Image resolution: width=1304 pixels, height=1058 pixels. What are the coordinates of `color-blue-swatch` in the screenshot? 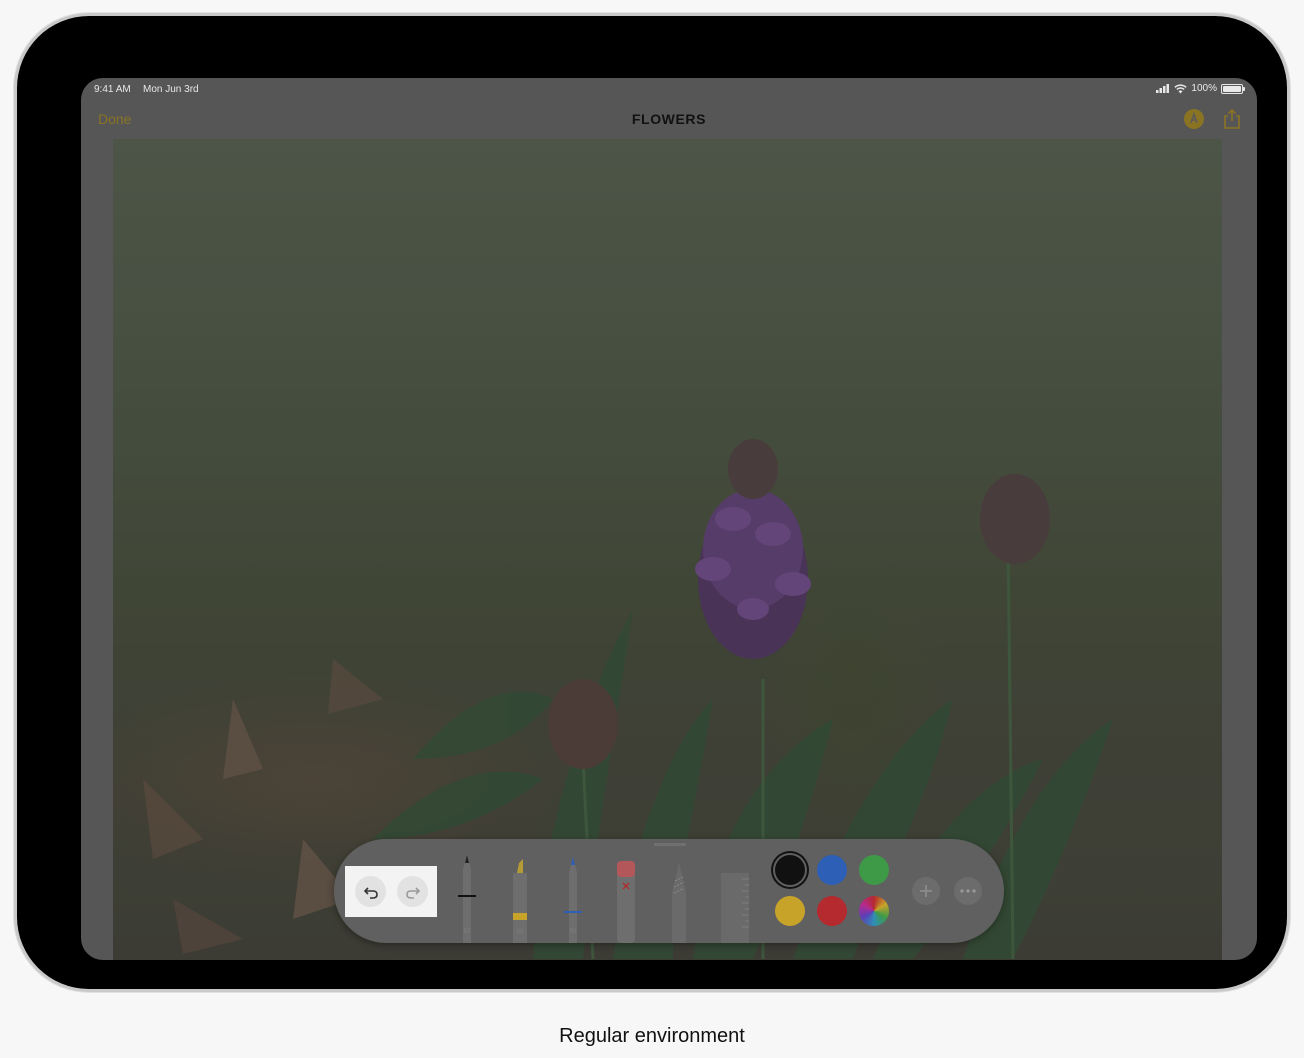 It's located at (832, 870).